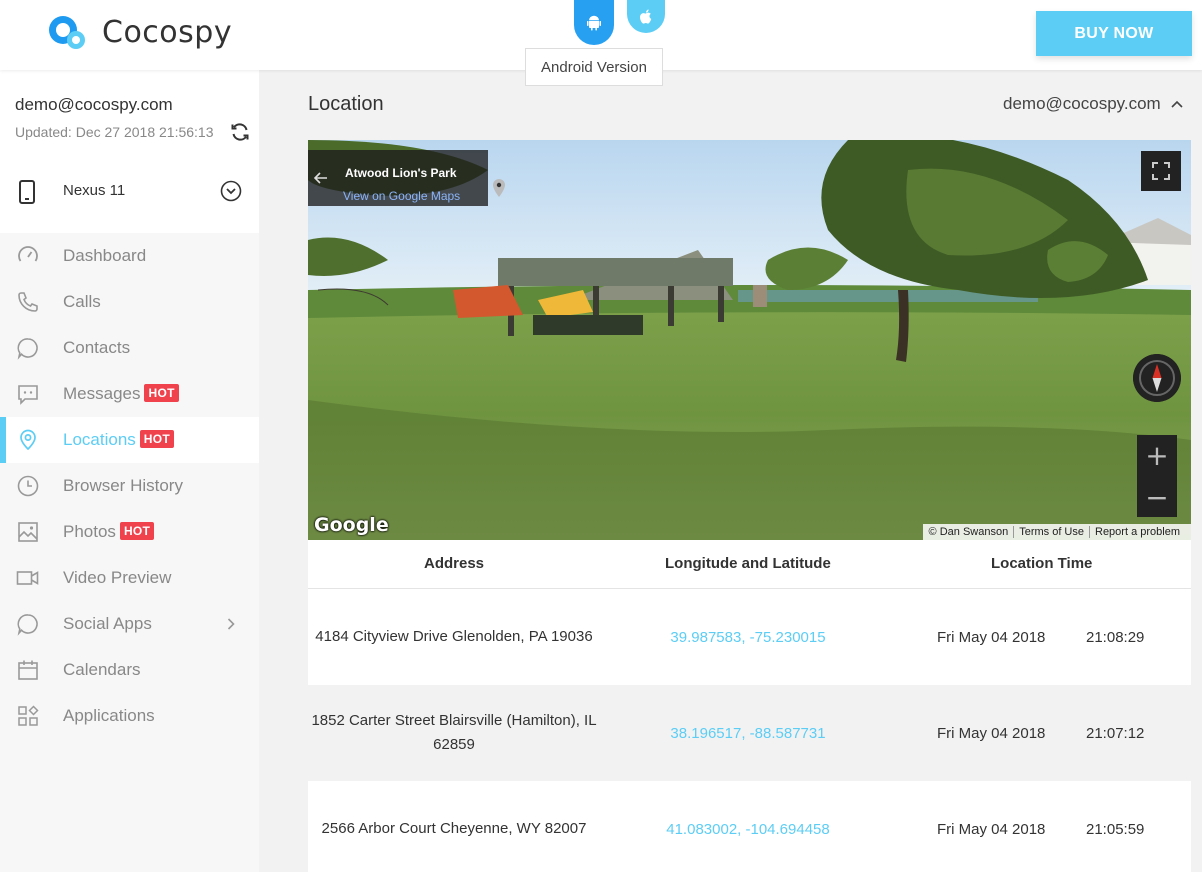  I want to click on phone-icon, so click(28, 302).